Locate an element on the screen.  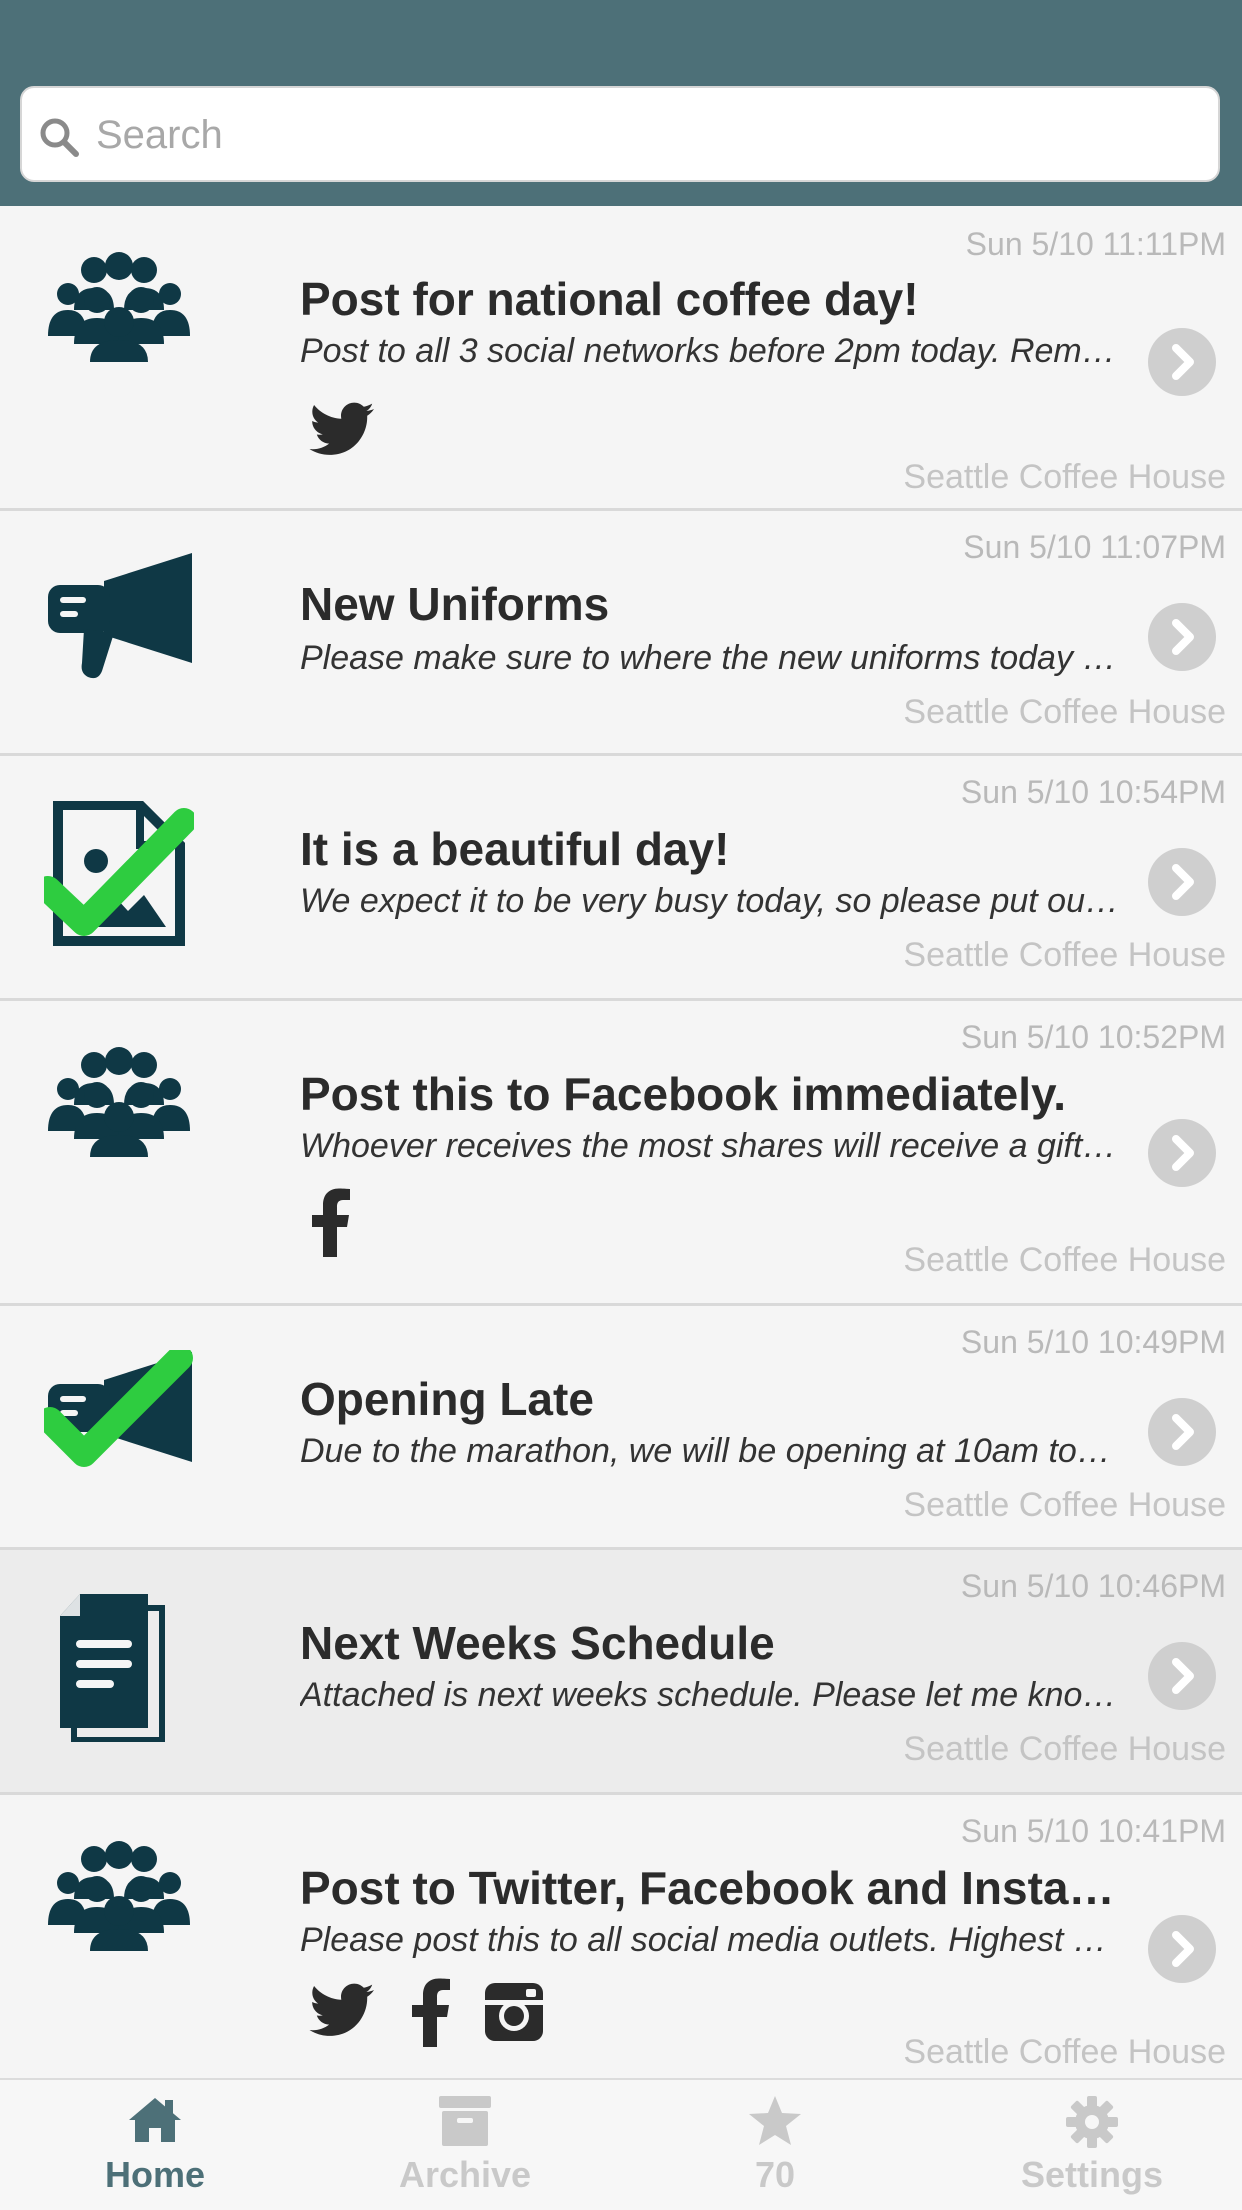
tab-settings: Settings is located at coordinates (1092, 2145).